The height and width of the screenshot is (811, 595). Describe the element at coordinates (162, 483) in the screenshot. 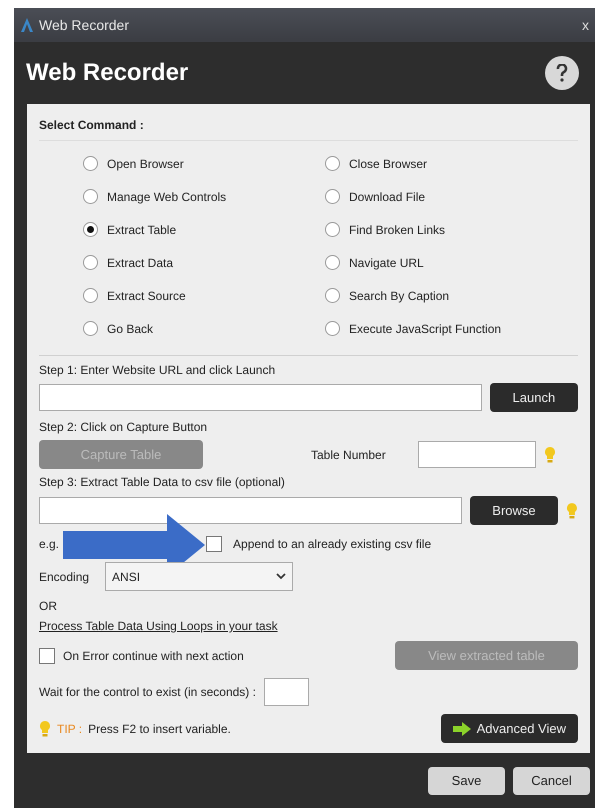

I see `step-label: Step 3: Extract Table Data to csv file (optional)` at that location.